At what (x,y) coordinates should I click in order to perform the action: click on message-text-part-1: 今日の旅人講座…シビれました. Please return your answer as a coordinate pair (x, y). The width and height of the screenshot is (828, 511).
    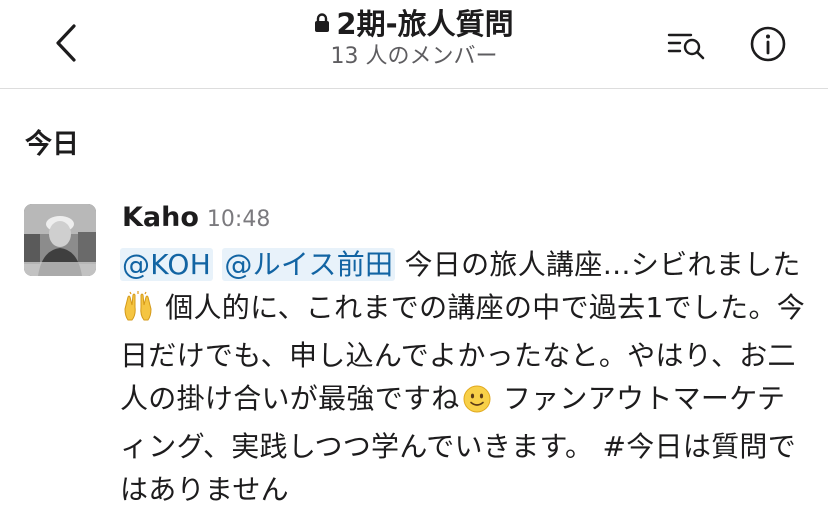
    Looking at the image, I should click on (602, 264).